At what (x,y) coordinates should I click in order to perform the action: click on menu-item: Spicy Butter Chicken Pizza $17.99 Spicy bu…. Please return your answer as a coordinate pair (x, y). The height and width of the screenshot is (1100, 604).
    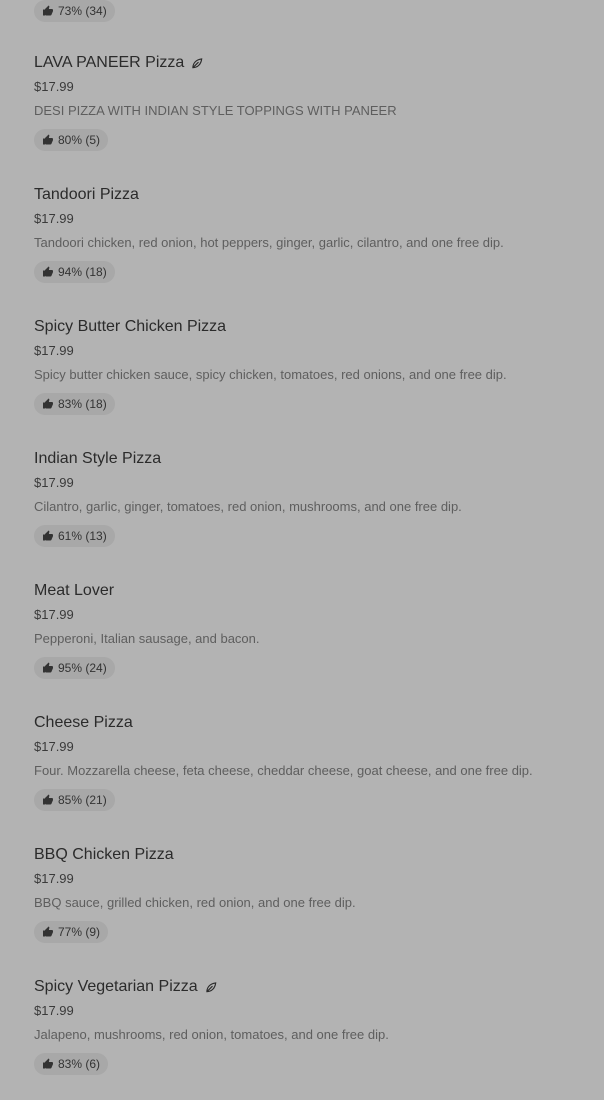
    Looking at the image, I should click on (314, 366).